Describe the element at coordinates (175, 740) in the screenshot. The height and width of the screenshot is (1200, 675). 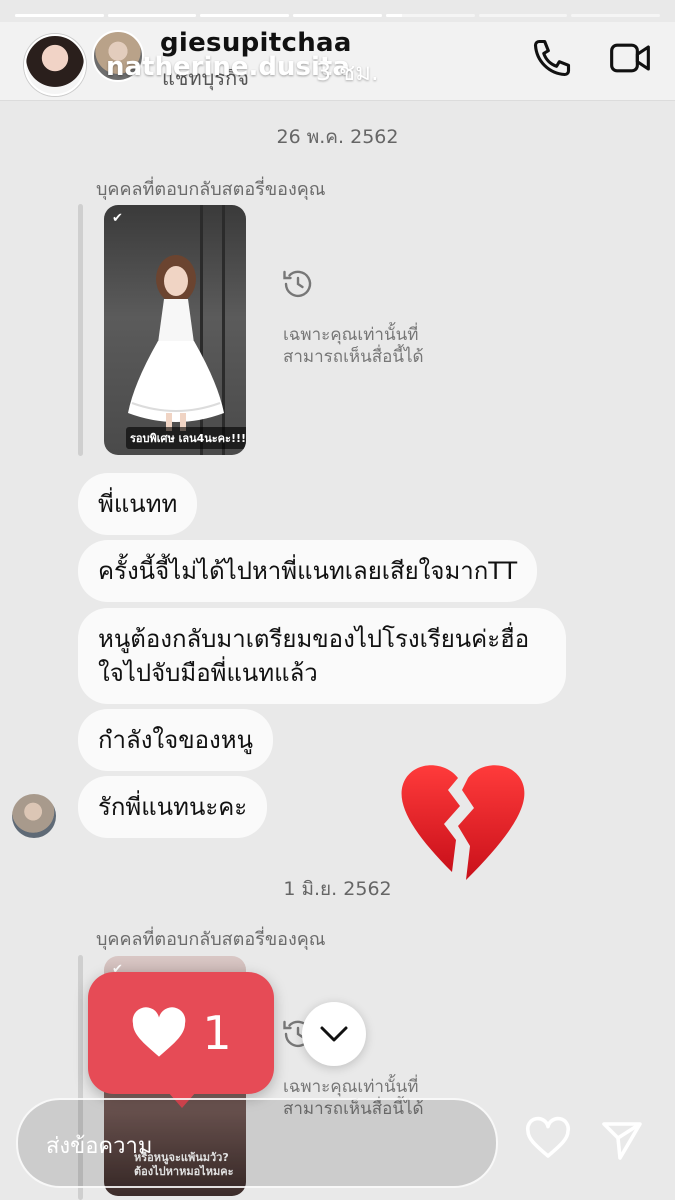
I see `message-bubble: กำลังใจของหนู` at that location.